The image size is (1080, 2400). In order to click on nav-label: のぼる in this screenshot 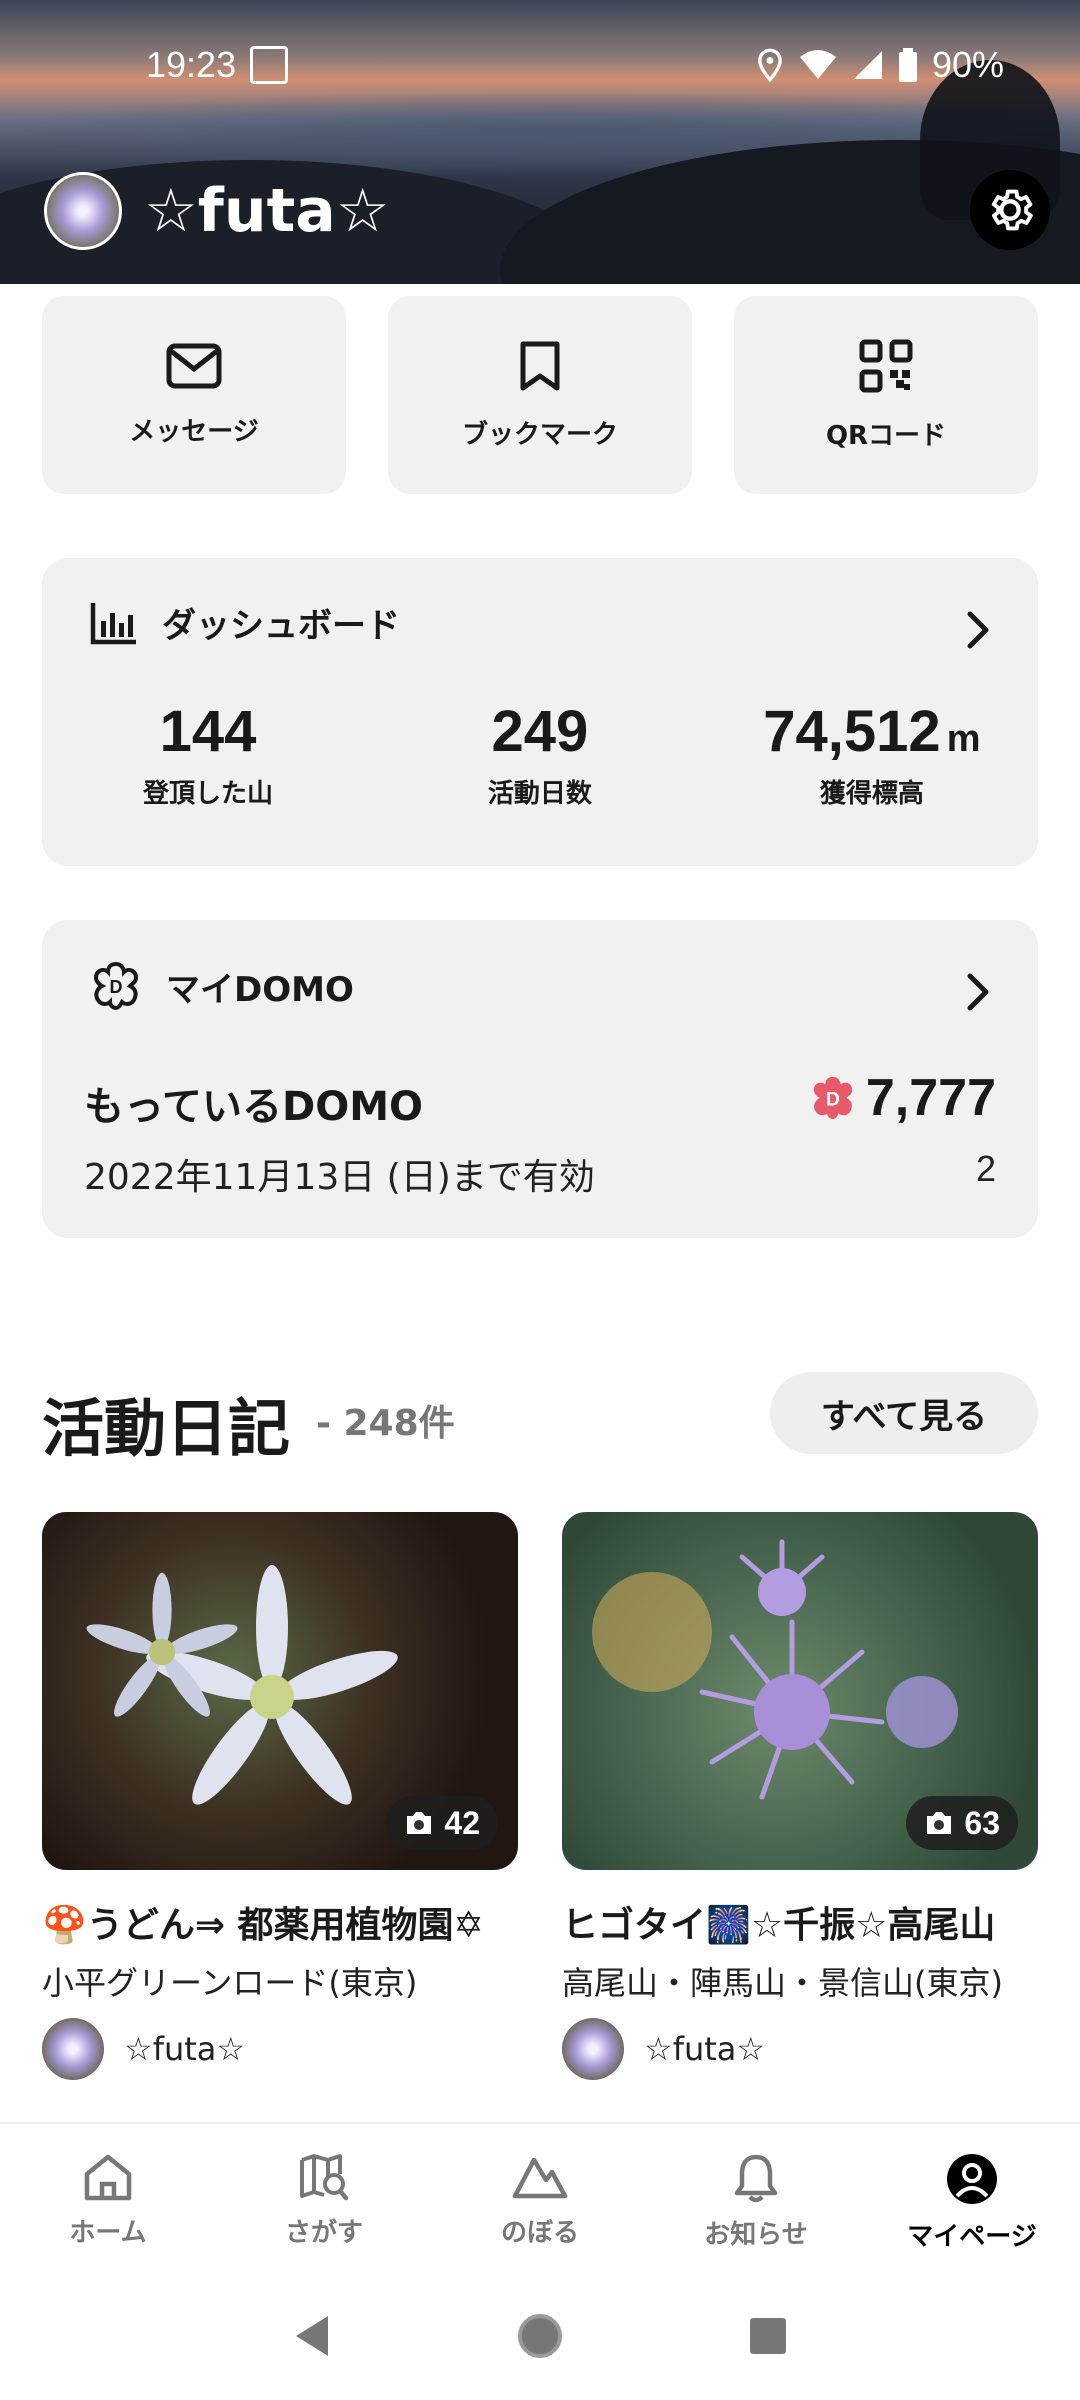, I will do `click(539, 2233)`.